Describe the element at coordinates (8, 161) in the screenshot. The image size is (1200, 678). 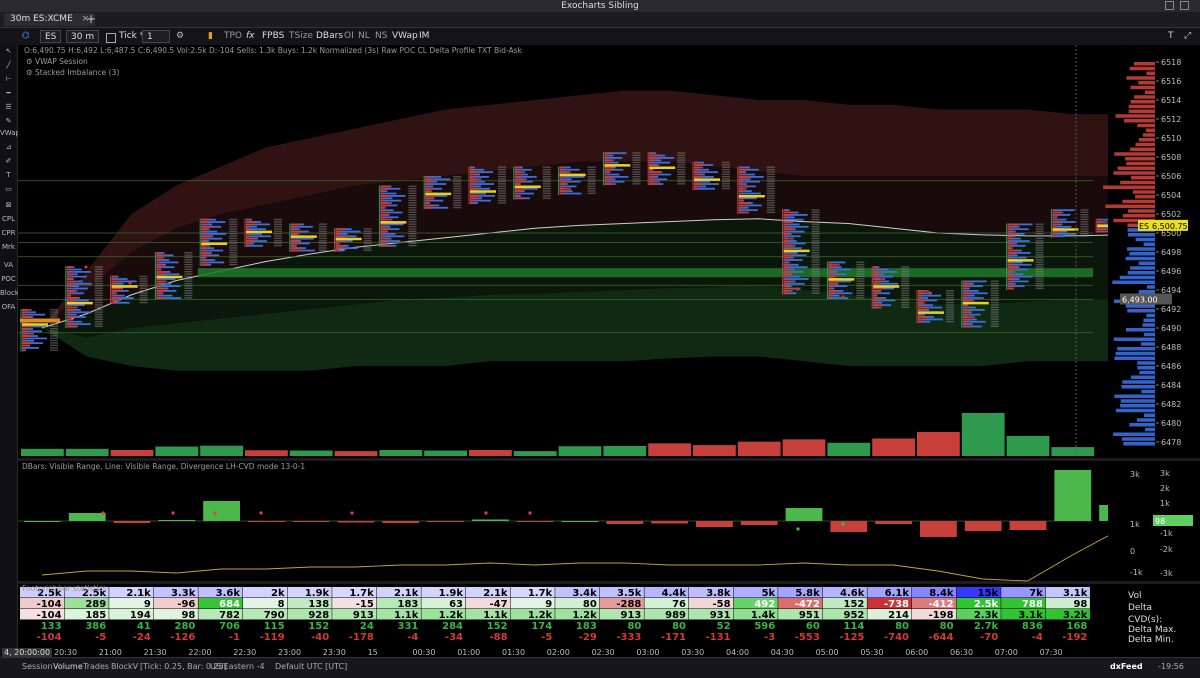
I see `brush-icon: ✐` at that location.